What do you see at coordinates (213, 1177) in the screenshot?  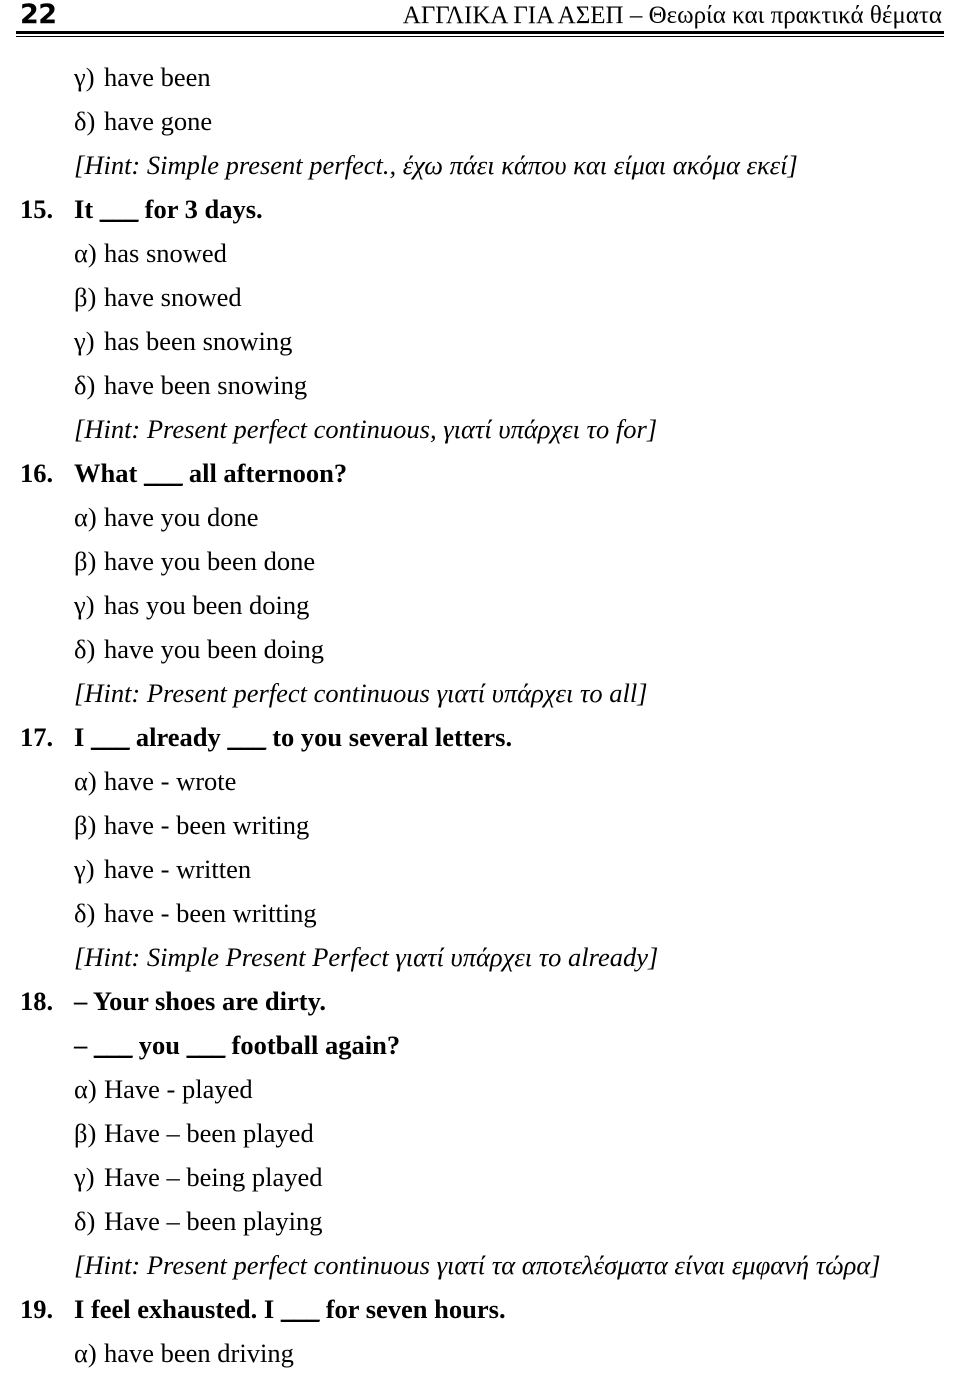 I see `option-text: Have – being played` at bounding box center [213, 1177].